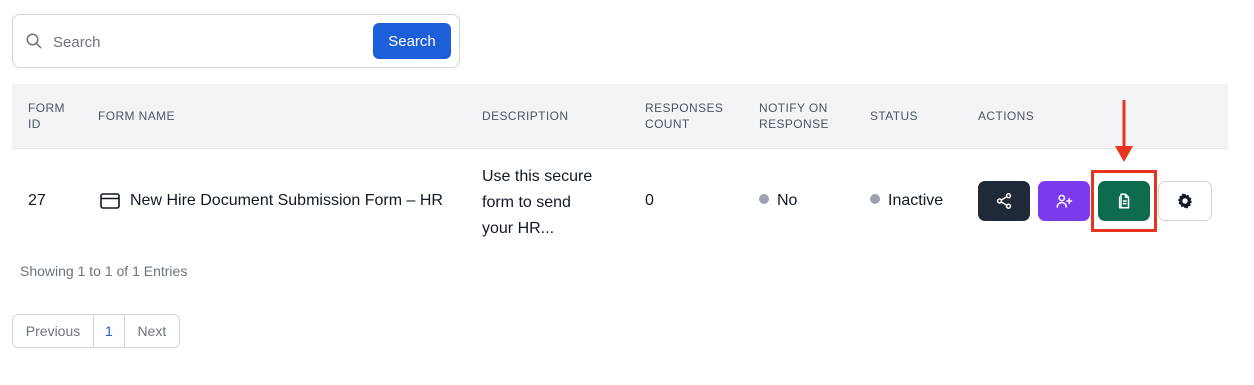 This screenshot has width=1254, height=385. I want to click on header-status: STATUS, so click(894, 116).